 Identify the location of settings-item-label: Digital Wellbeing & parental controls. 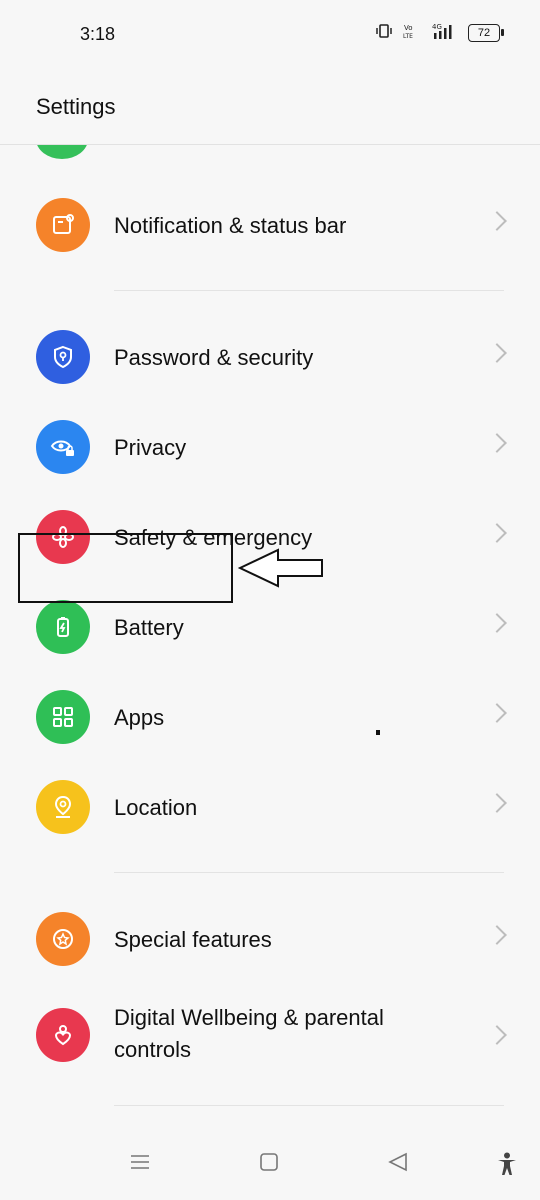
(249, 1033).